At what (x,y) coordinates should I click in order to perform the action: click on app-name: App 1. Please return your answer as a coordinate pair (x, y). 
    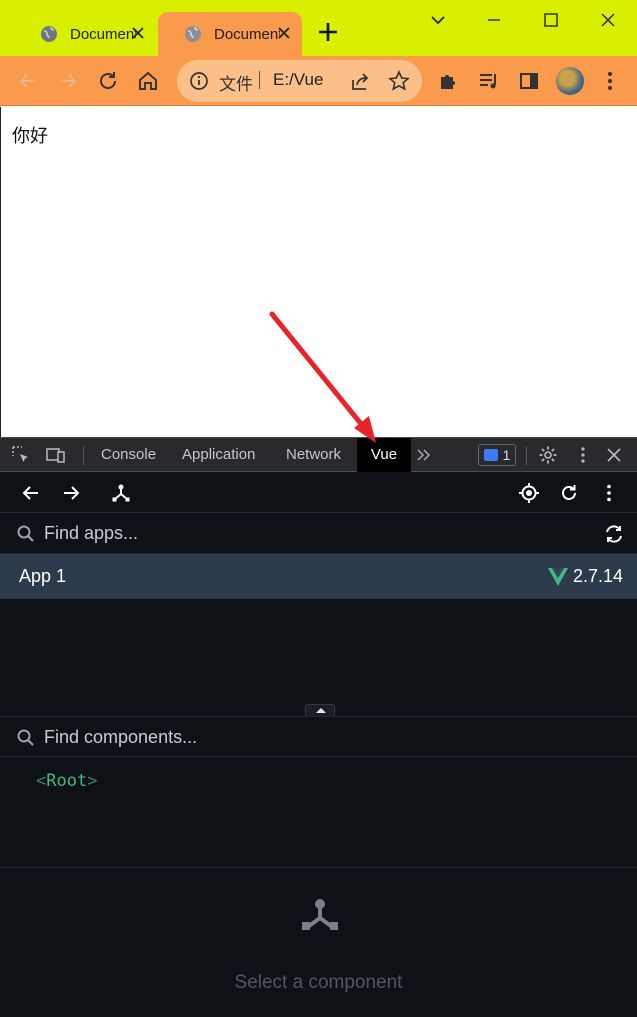
    Looking at the image, I should click on (43, 576).